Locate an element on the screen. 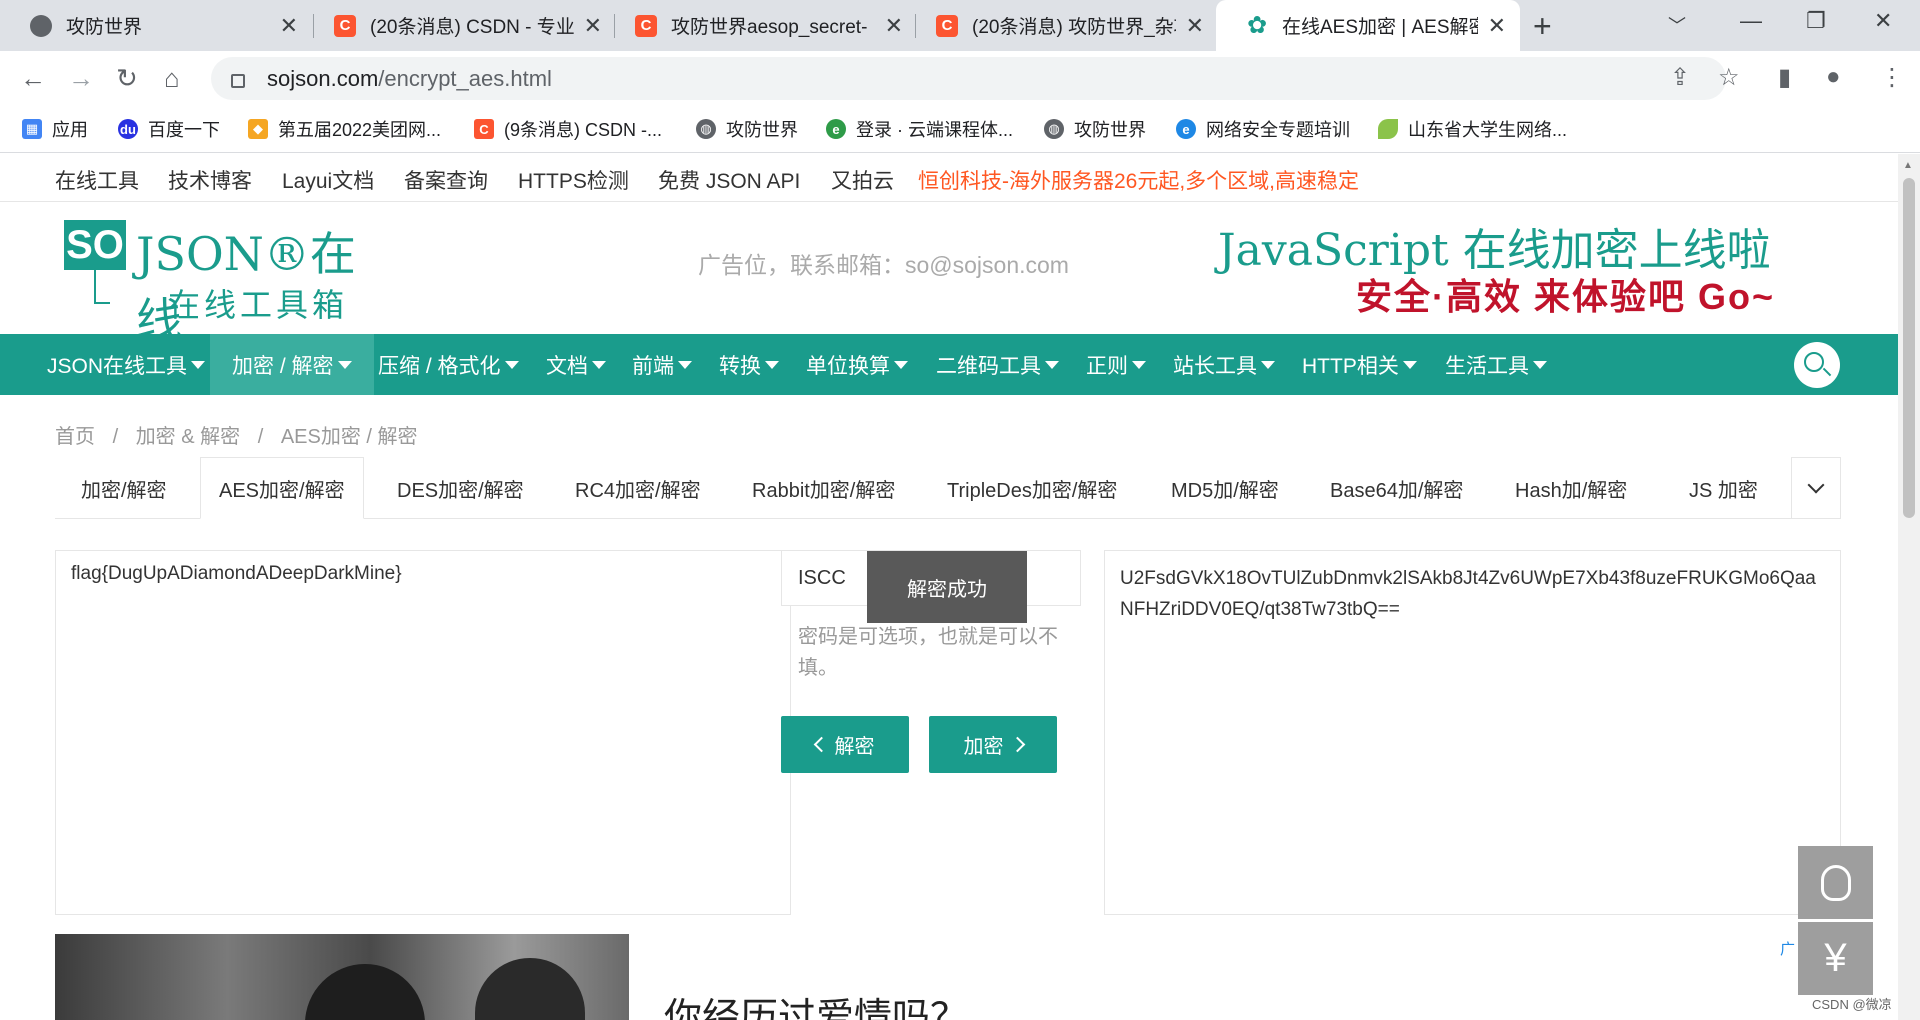  bookmark-label: 网络安全专题培训 is located at coordinates (1278, 130).